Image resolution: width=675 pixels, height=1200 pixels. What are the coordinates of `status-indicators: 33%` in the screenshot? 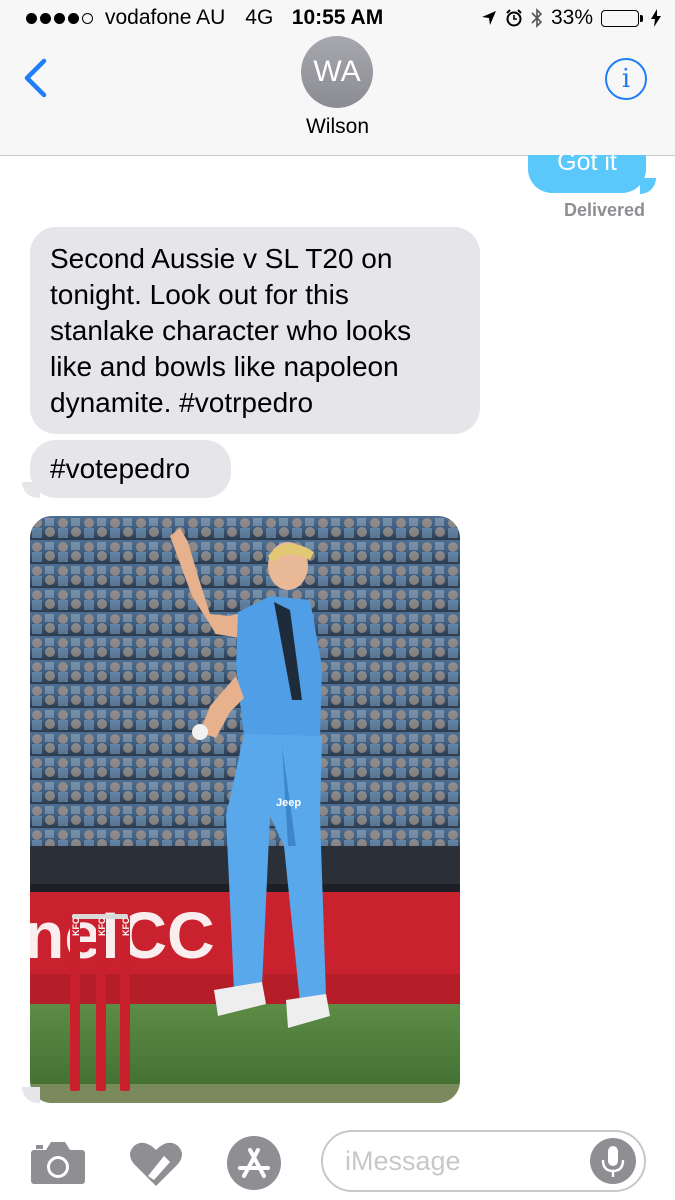 It's located at (571, 18).